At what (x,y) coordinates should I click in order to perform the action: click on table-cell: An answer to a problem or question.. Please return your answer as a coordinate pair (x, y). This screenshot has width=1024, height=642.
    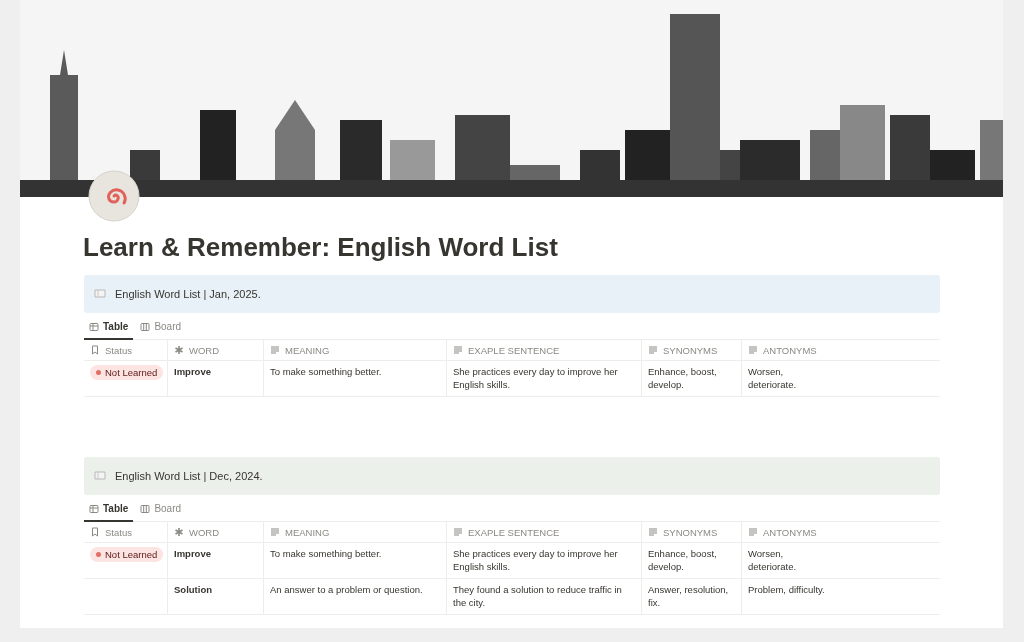
    Looking at the image, I should click on (354, 596).